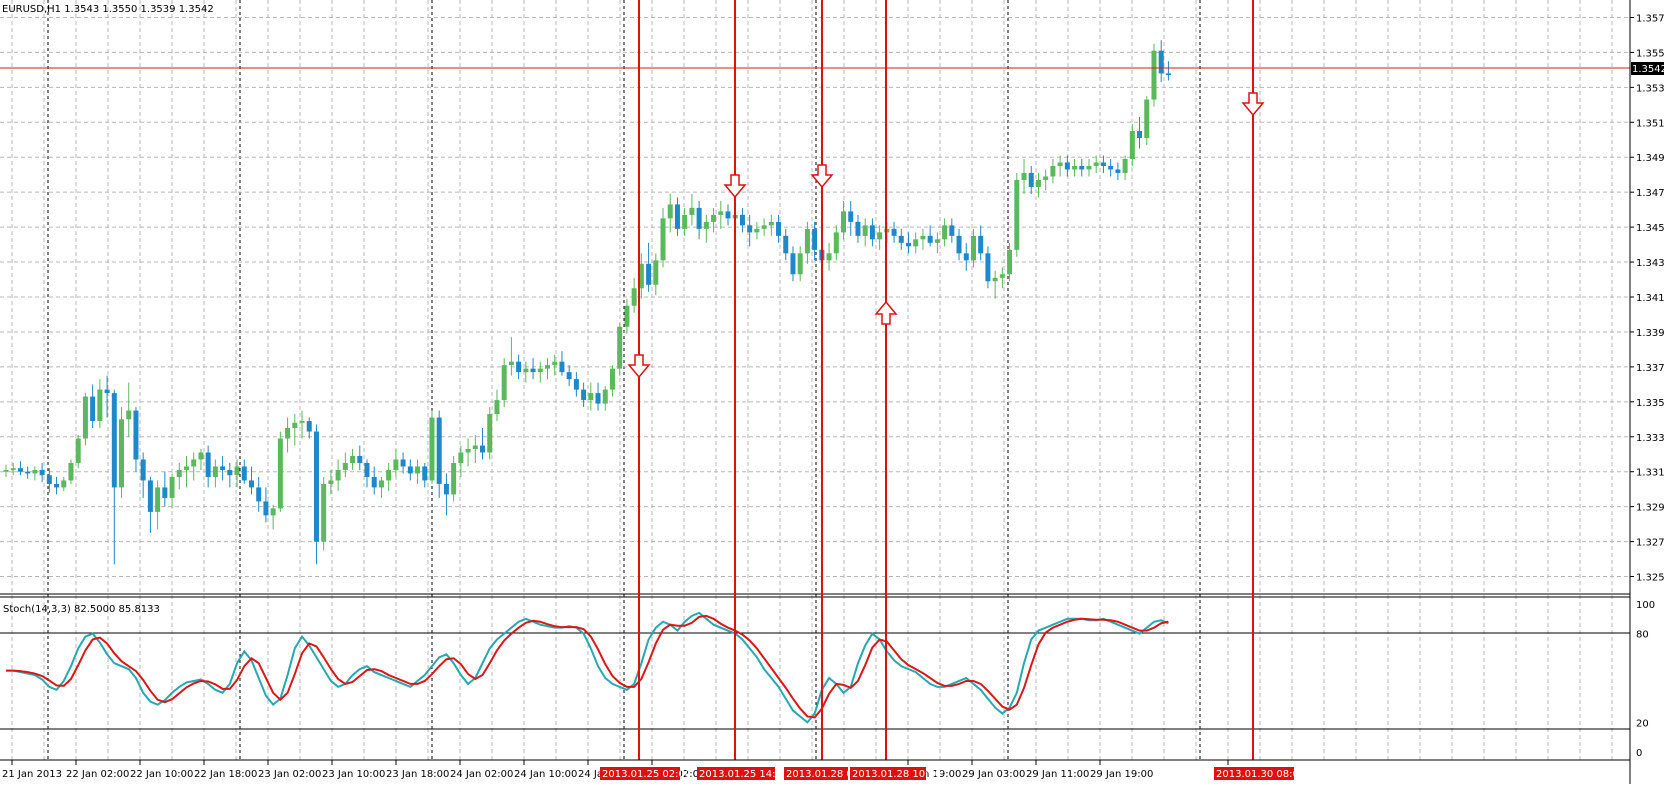  Describe the element at coordinates (481, 774) in the screenshot. I see `time-label: 24 Jan 02:00` at that location.